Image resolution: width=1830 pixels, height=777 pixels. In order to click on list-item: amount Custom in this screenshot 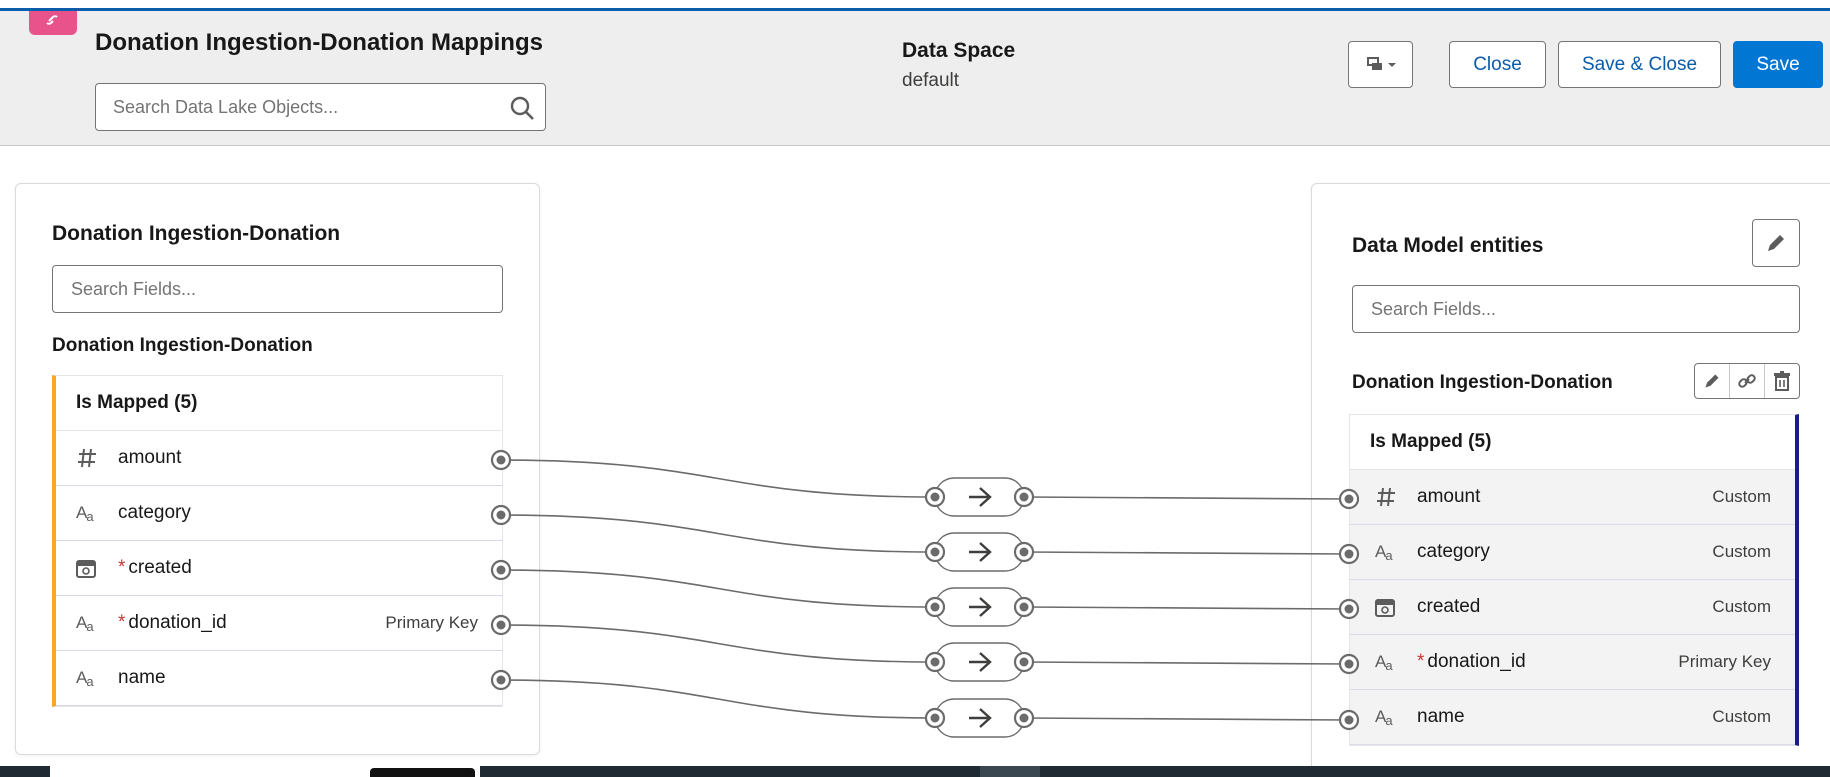, I will do `click(1572, 497)`.